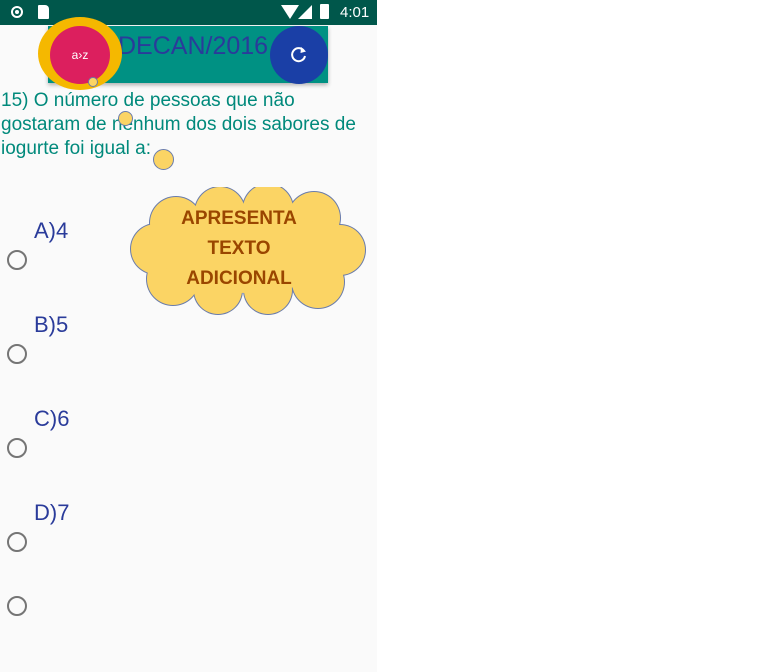 The width and height of the screenshot is (757, 672). Describe the element at coordinates (51, 324) in the screenshot. I see `option-label: B)5` at that location.